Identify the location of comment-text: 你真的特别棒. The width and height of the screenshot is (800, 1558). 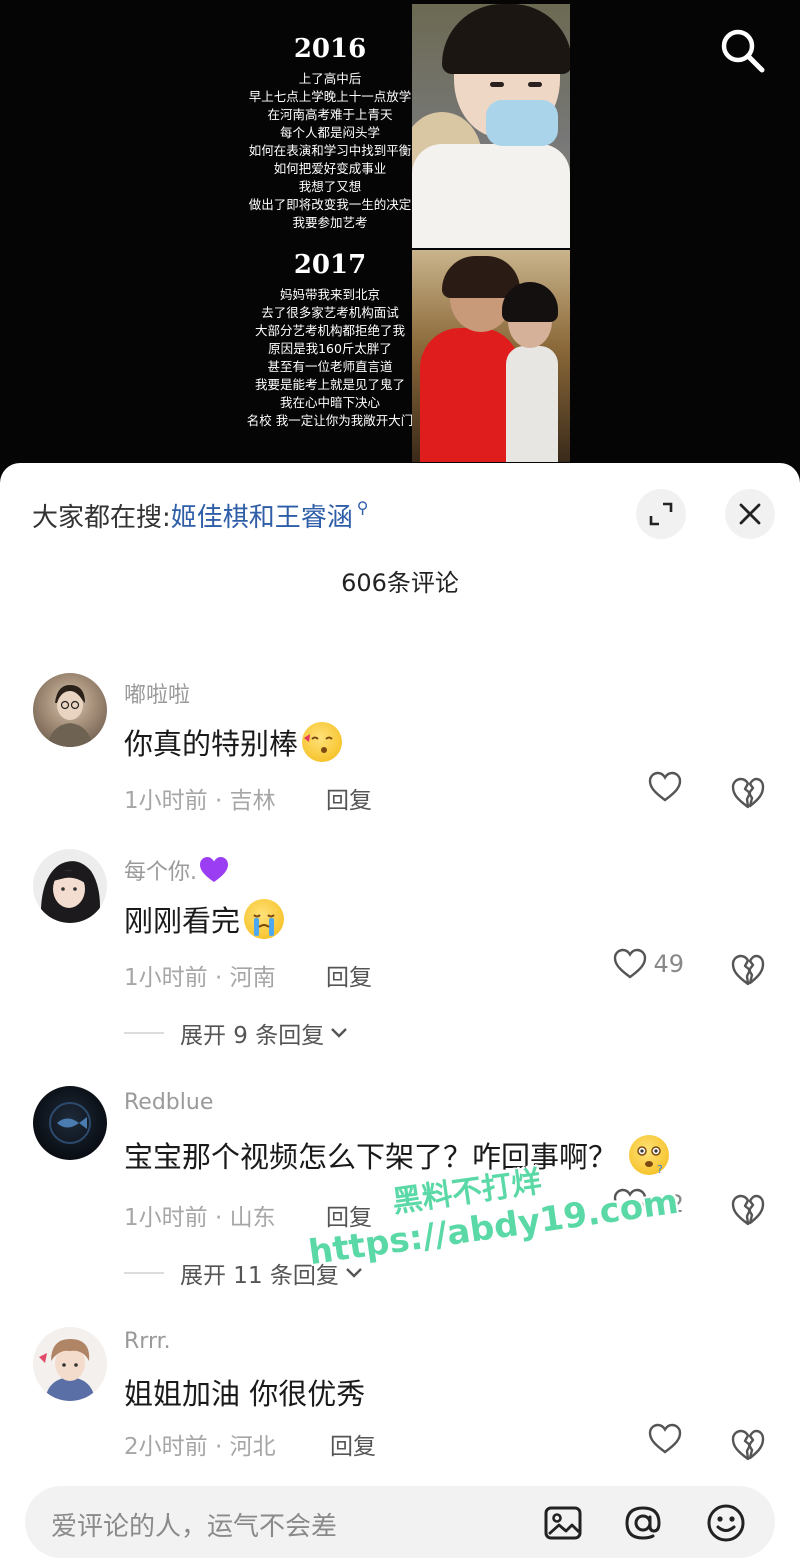
(233, 742).